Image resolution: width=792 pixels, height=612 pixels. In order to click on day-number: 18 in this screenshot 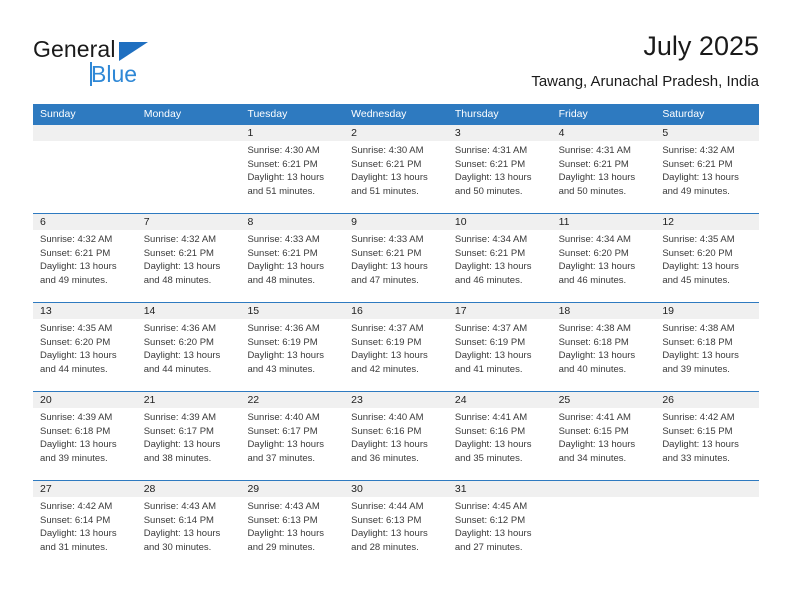, I will do `click(564, 311)`.